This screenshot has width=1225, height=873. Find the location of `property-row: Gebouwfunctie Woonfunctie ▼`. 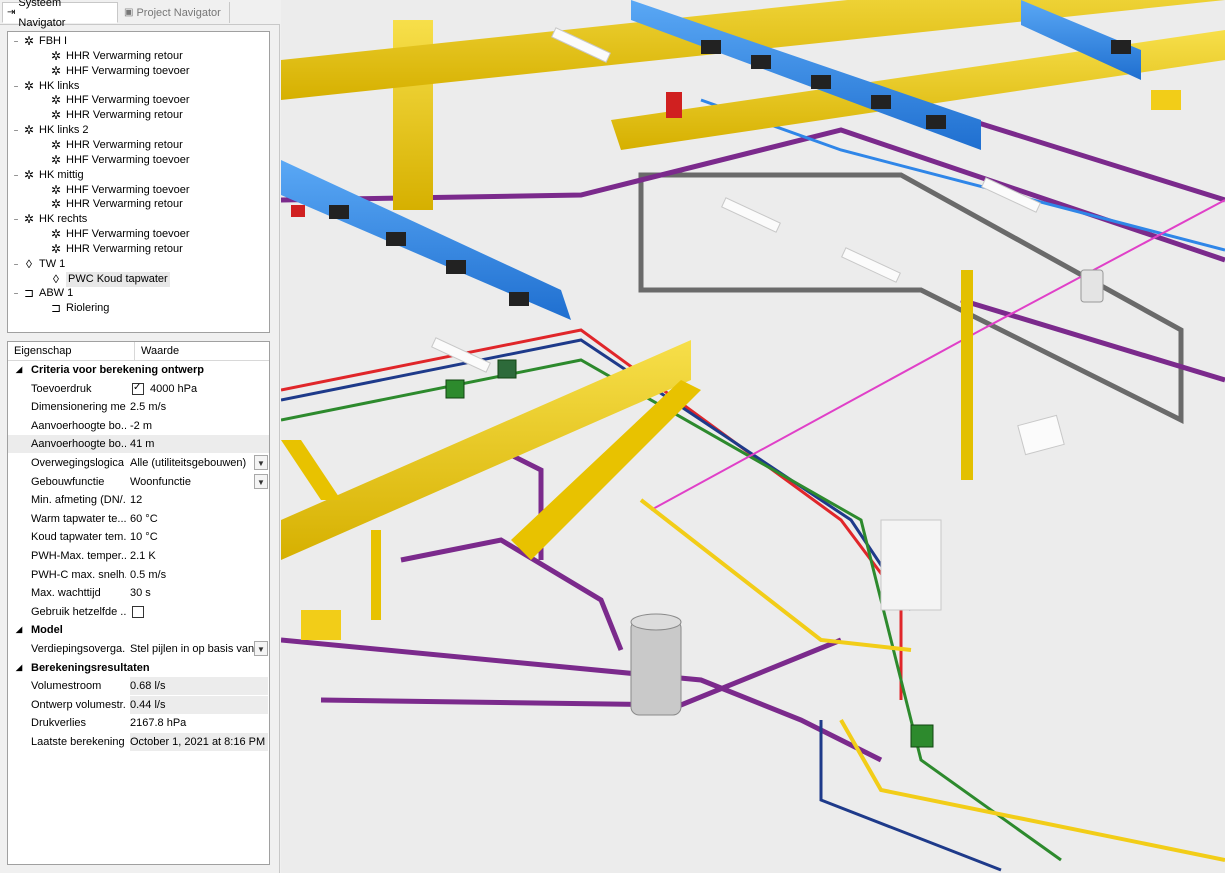

property-row: Gebouwfunctie Woonfunctie ▼ is located at coordinates (138, 482).